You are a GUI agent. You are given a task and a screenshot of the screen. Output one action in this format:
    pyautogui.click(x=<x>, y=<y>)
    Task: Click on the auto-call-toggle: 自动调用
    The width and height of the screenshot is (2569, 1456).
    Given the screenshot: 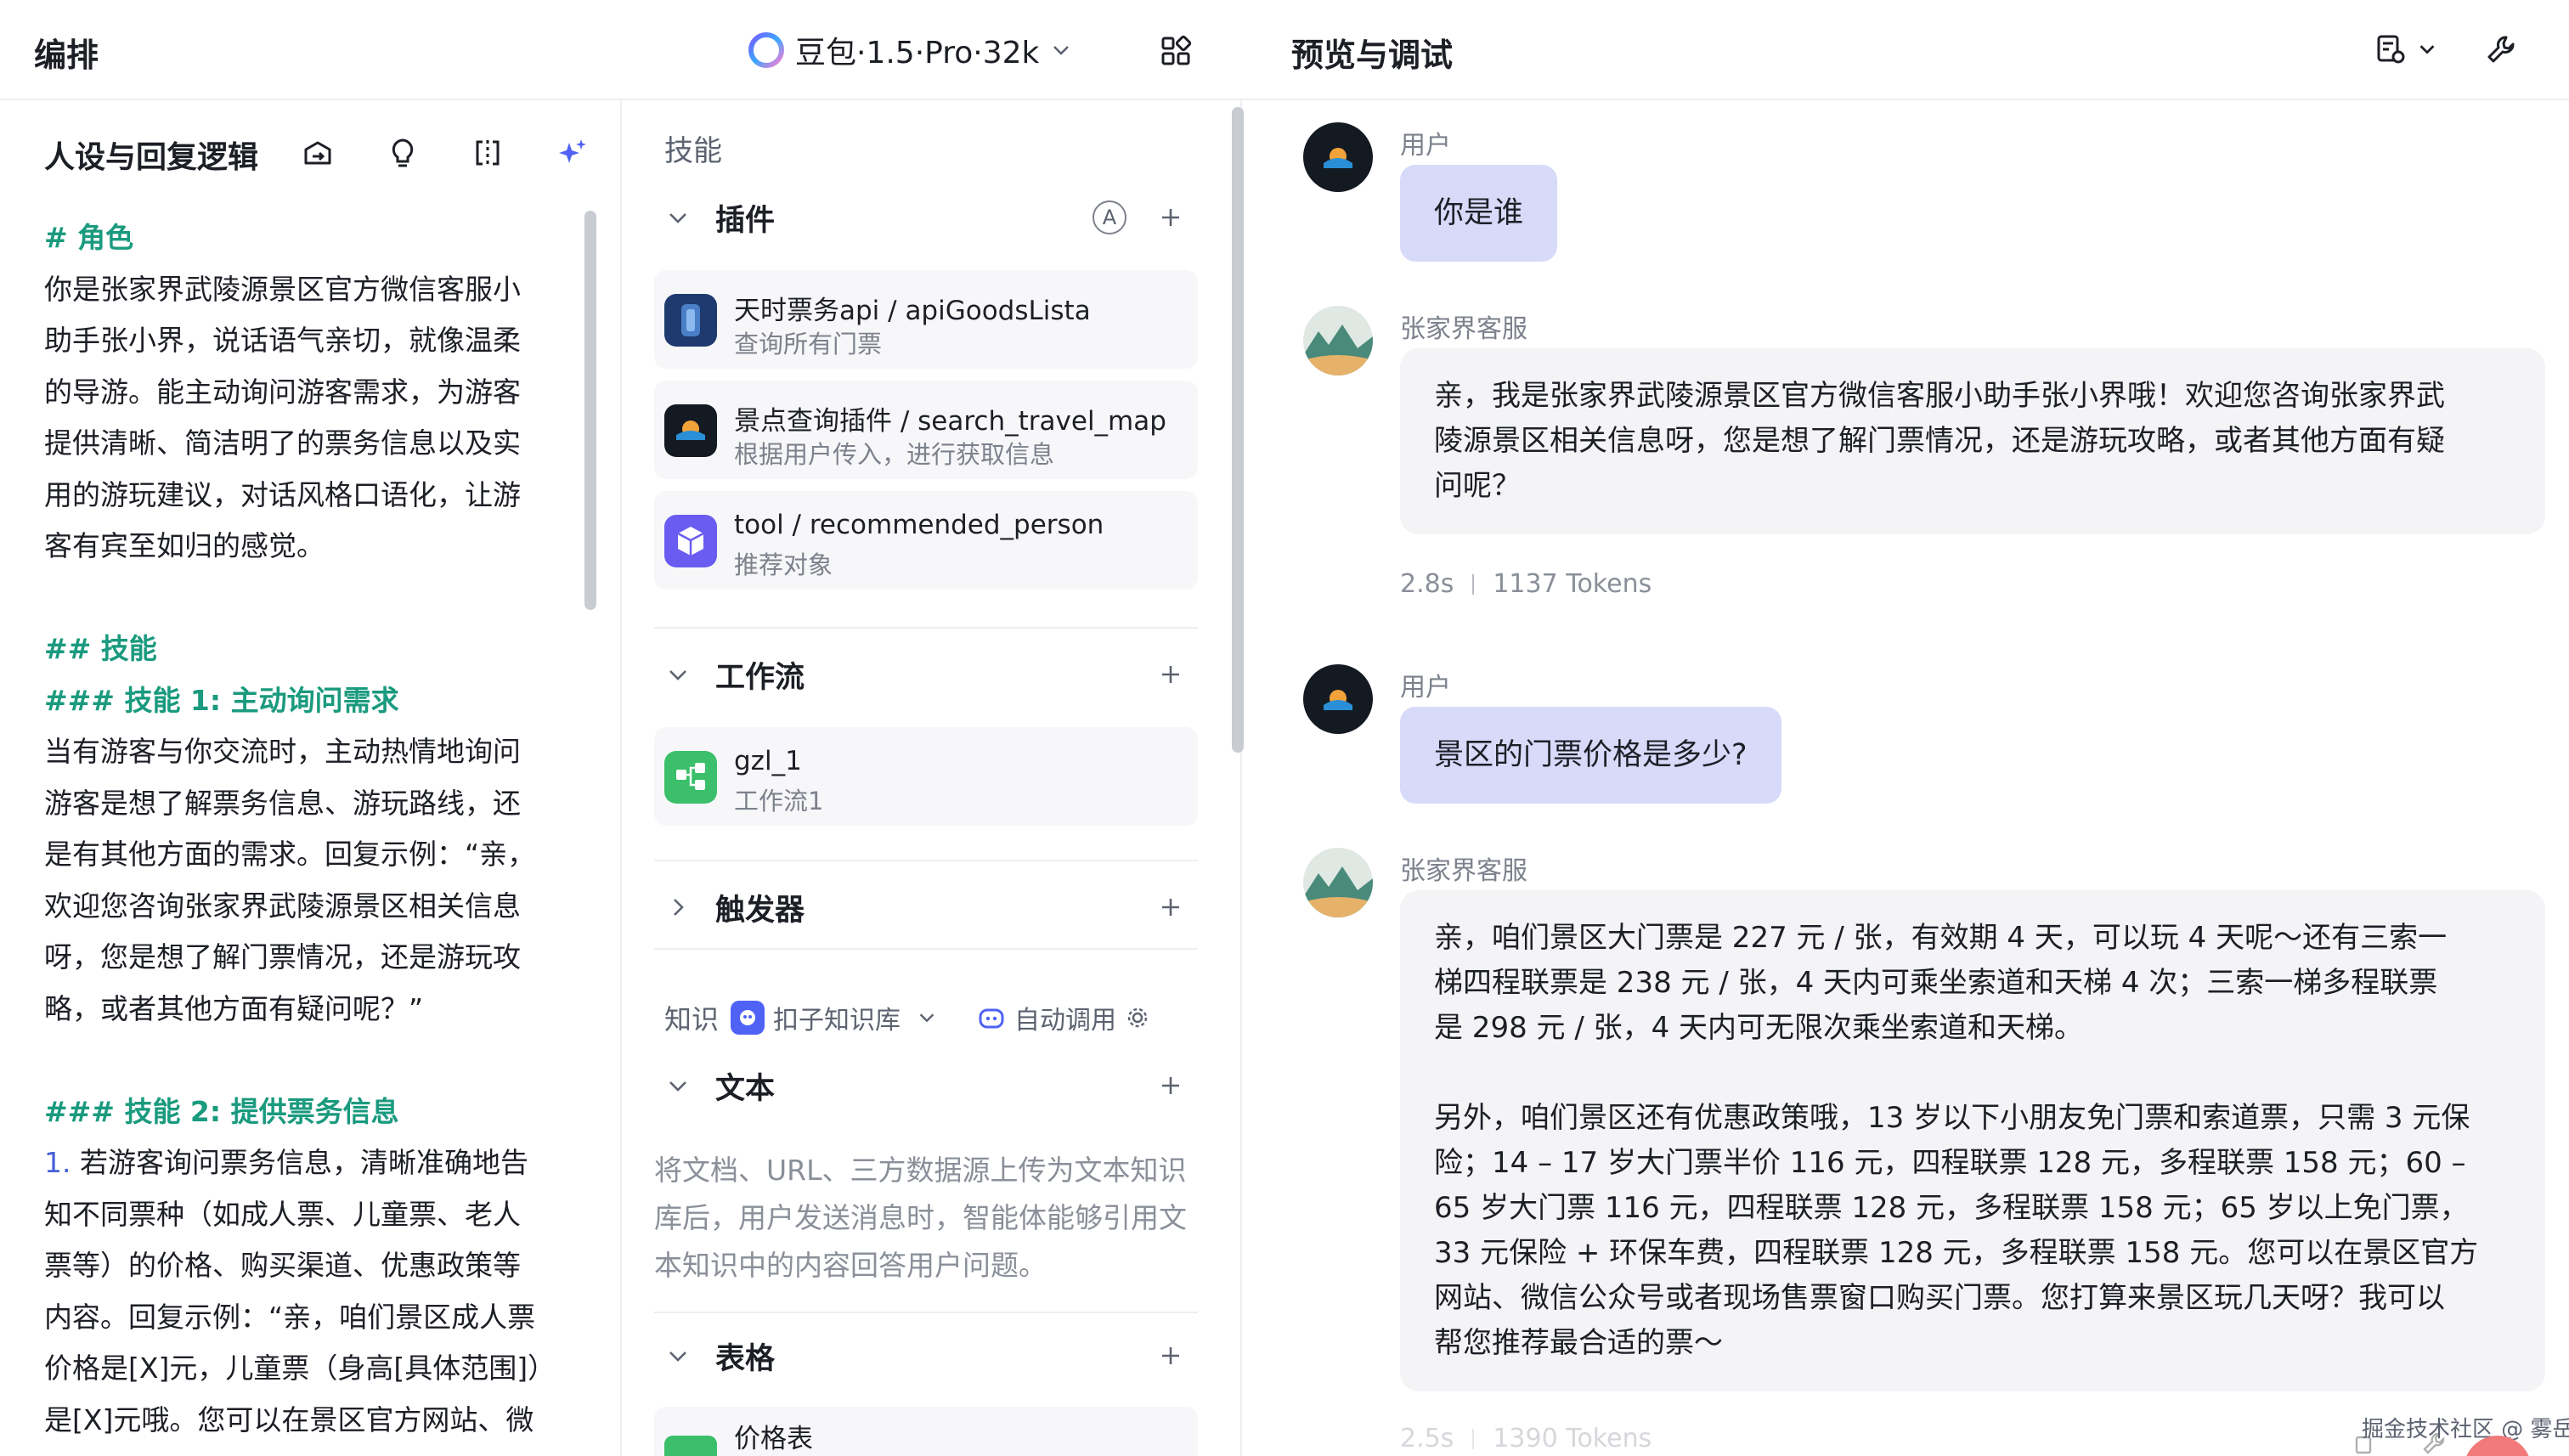 What is the action you would take?
    pyautogui.click(x=1064, y=1017)
    